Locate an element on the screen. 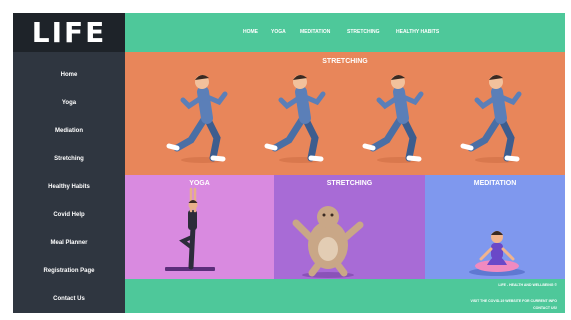  nav-stretching: STRETCHING is located at coordinates (363, 32).